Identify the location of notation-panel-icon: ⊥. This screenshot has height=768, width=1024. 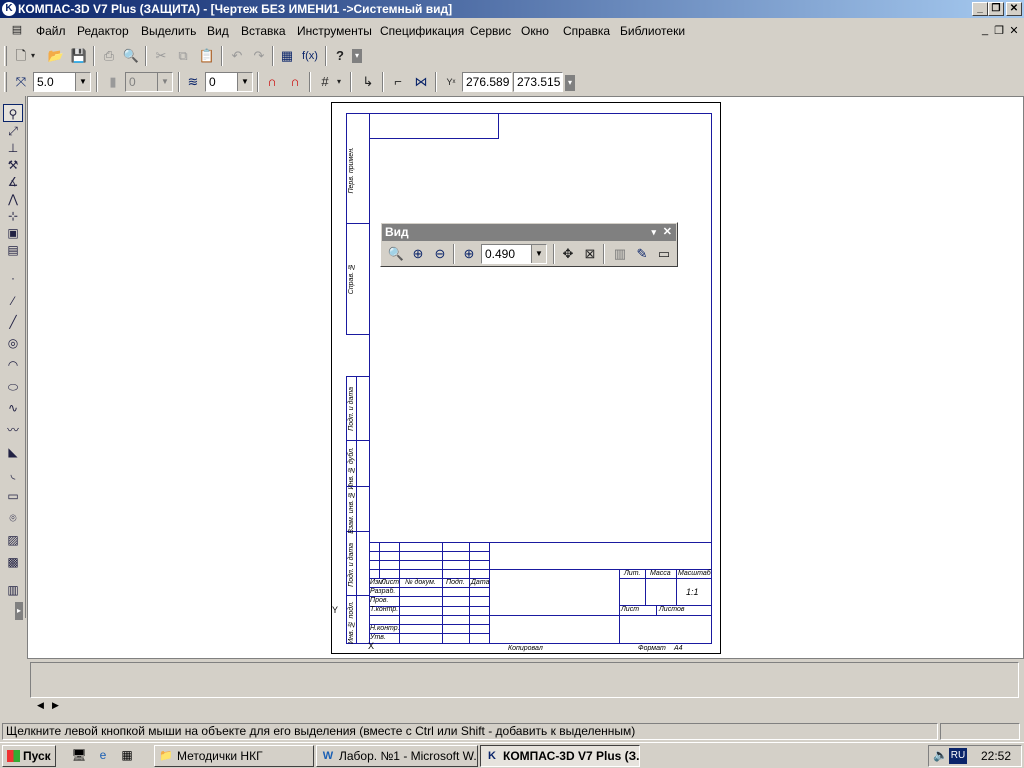
(13, 148).